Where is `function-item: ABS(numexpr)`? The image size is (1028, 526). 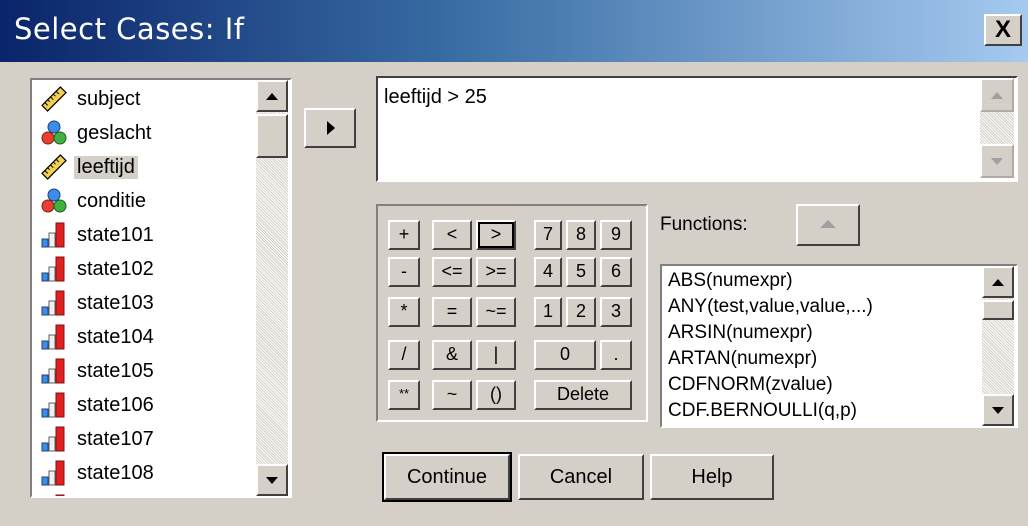
function-item: ABS(numexpr) is located at coordinates (730, 281).